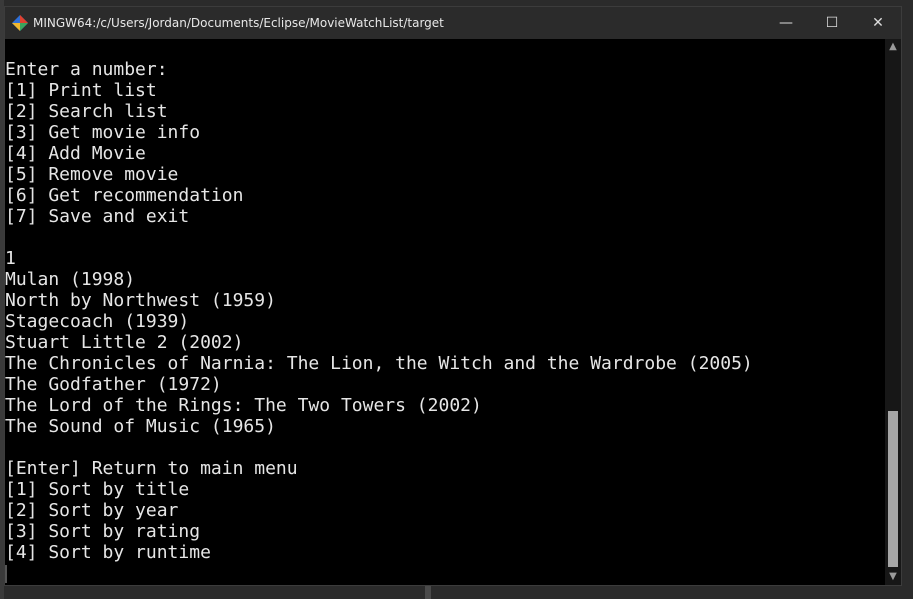 The width and height of the screenshot is (913, 599). Describe the element at coordinates (786, 23) in the screenshot. I see `minimize-button: —` at that location.